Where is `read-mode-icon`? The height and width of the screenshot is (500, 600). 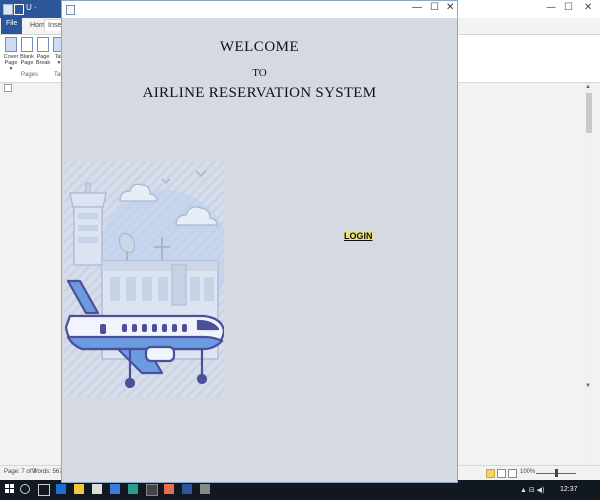 read-mode-icon is located at coordinates (490, 473).